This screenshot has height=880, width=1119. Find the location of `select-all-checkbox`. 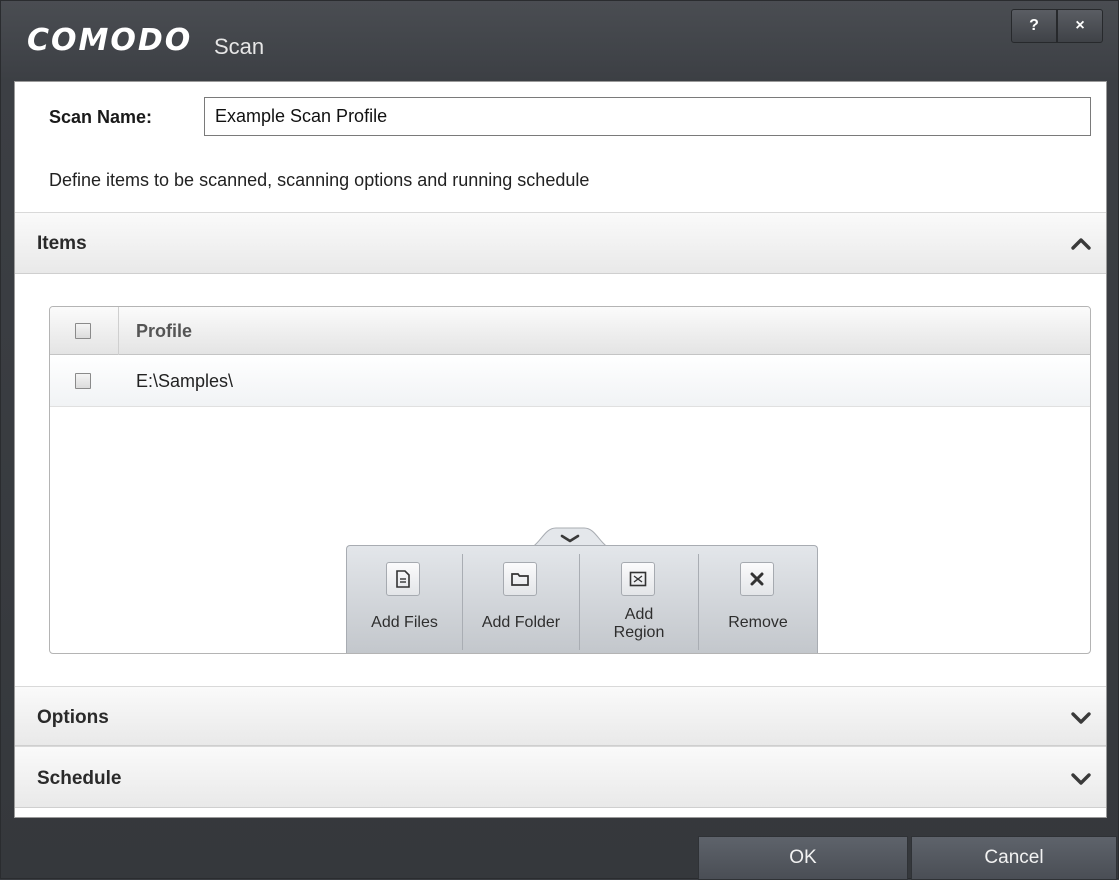

select-all-checkbox is located at coordinates (83, 331).